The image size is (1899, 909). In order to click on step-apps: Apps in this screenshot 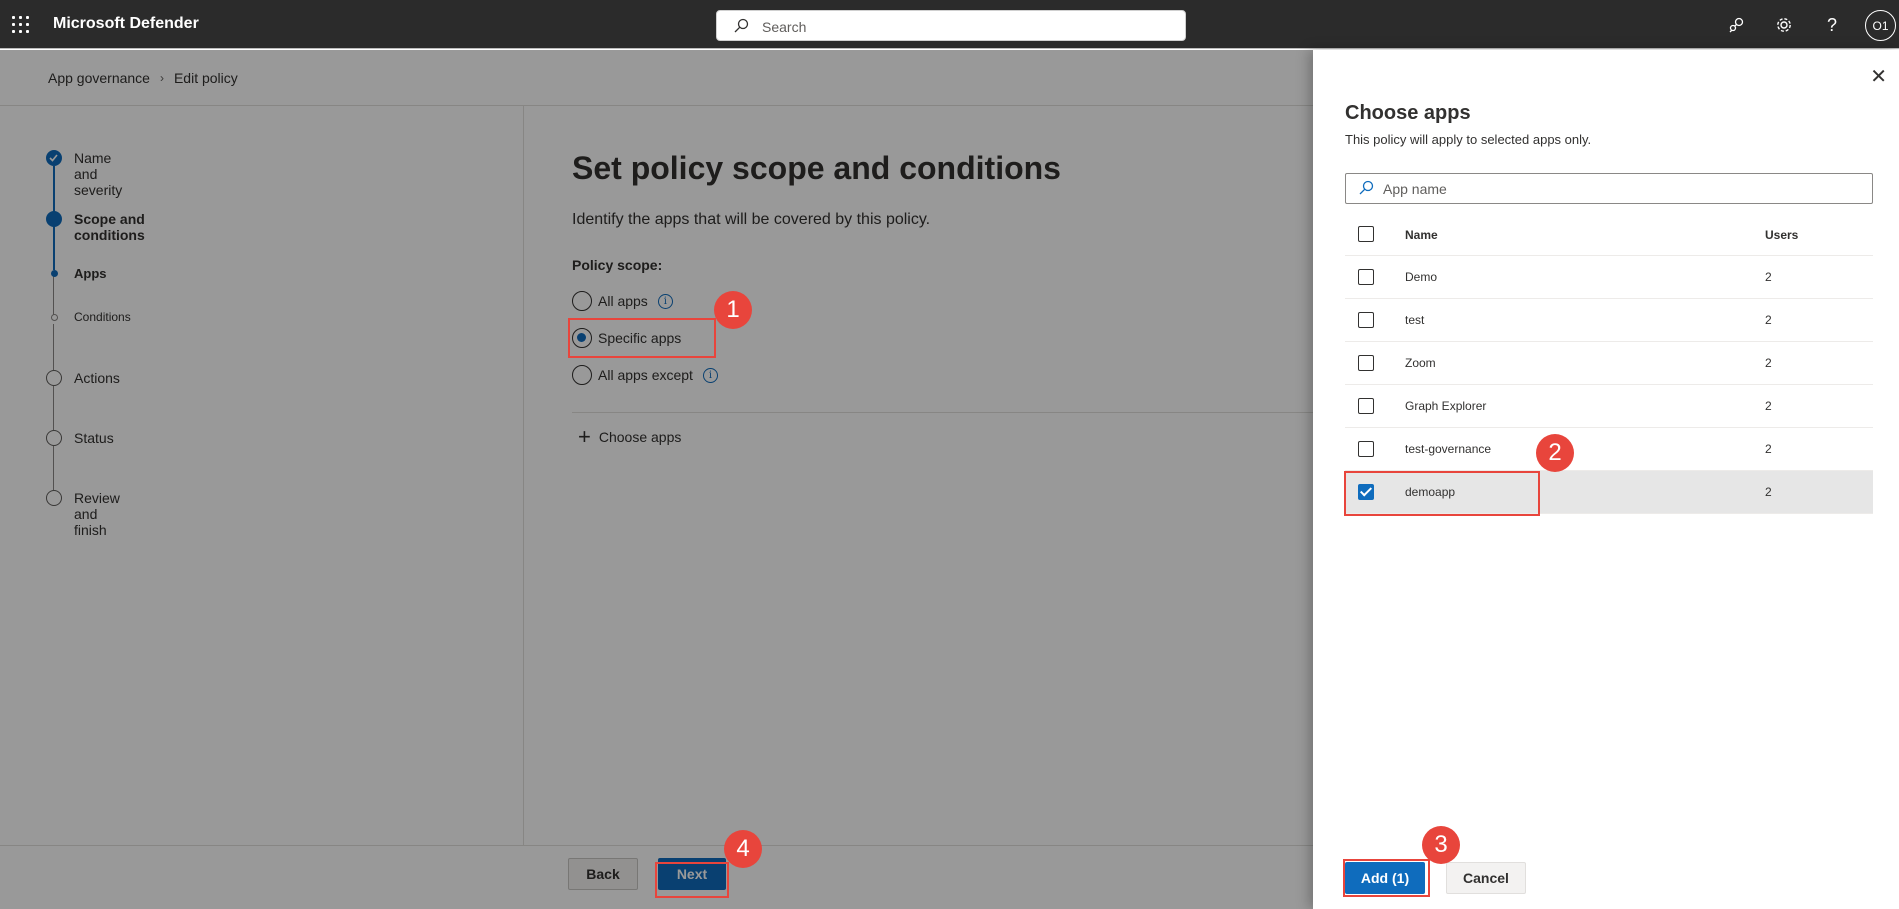, I will do `click(90, 273)`.